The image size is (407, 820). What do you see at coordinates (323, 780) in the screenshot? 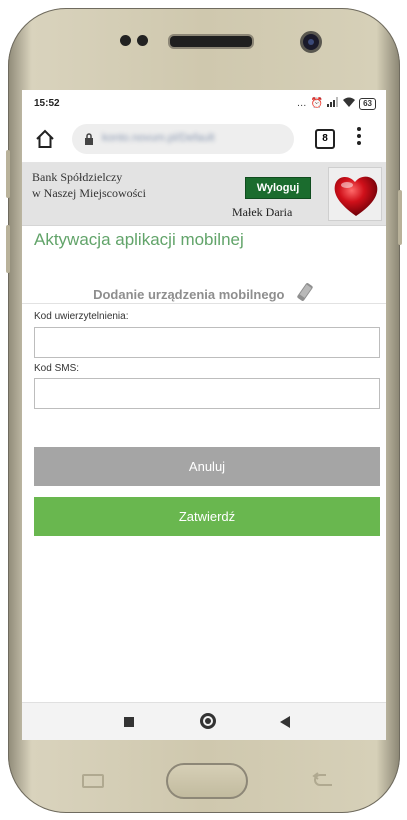
I see `hardware-back-icon` at bounding box center [323, 780].